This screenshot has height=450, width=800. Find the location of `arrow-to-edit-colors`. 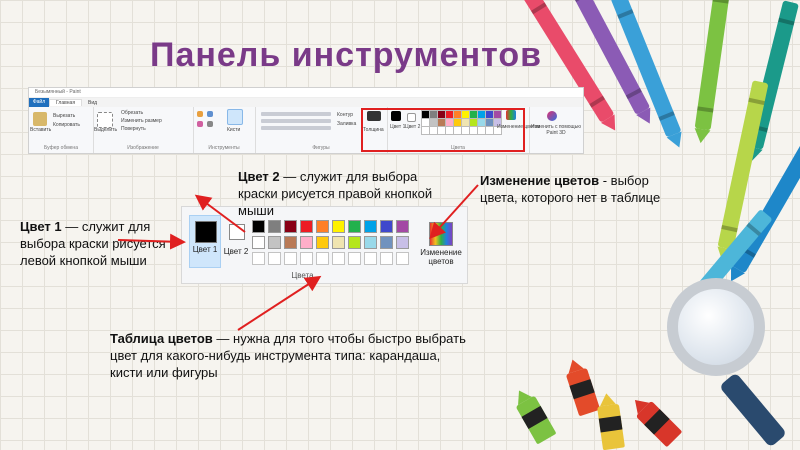

arrow-to-edit-colors is located at coordinates (454, 211).